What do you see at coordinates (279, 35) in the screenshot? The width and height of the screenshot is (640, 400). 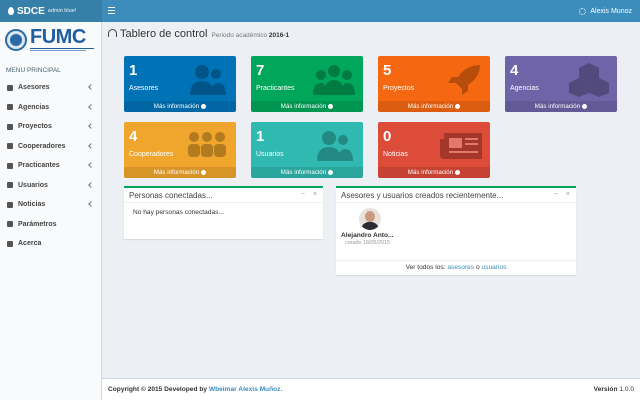 I see `academic-period: 2016-1` at bounding box center [279, 35].